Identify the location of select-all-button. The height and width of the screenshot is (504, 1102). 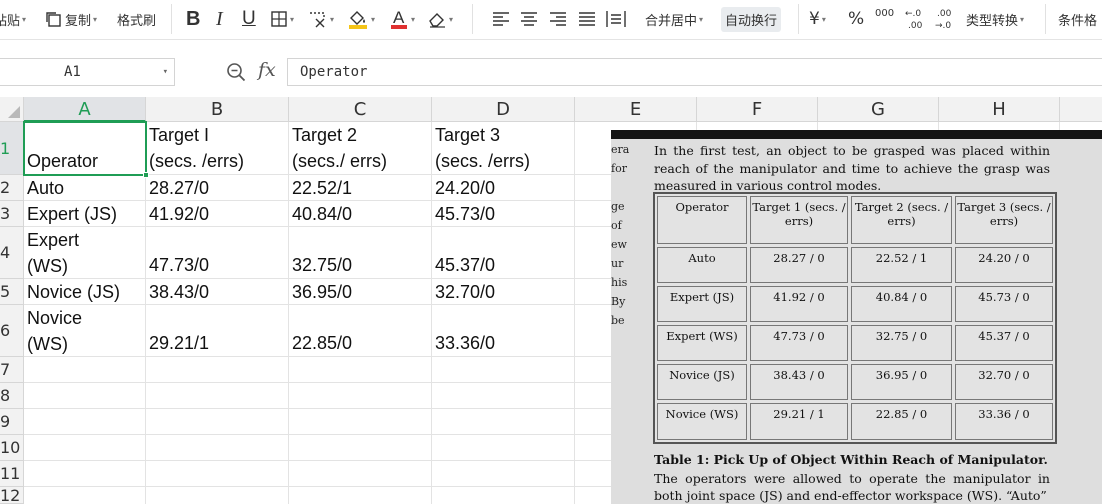
(12, 109).